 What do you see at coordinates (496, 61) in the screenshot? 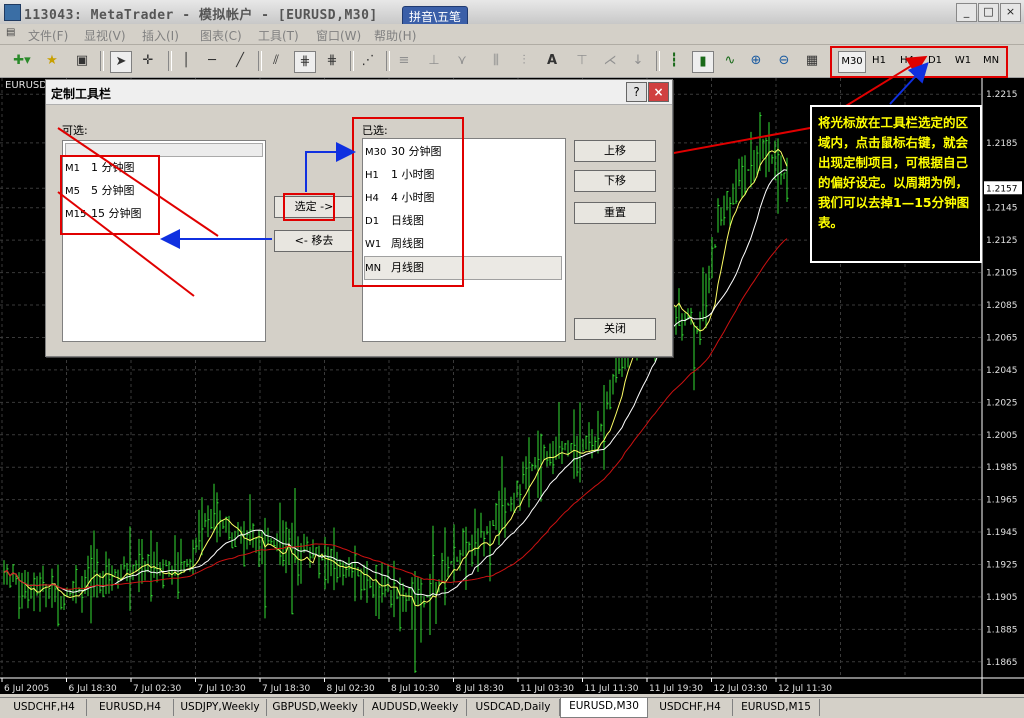
I see `cycle-lines-icon: ⫼` at bounding box center [496, 61].